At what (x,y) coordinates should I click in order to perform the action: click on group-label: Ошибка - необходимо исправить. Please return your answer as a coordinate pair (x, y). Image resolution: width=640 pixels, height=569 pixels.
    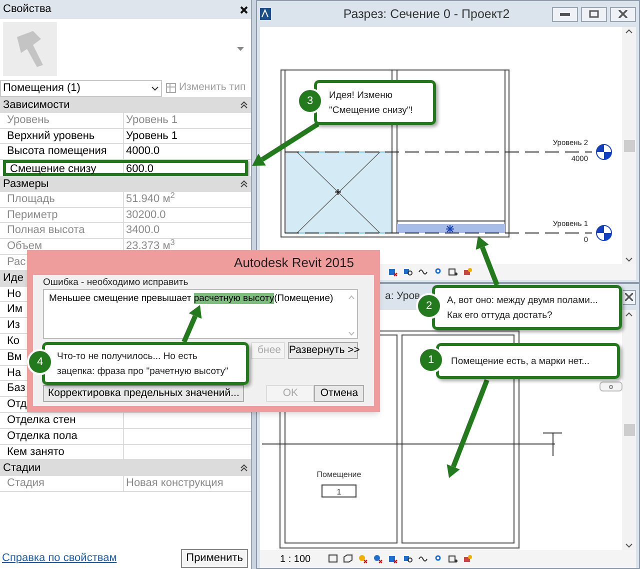
    Looking at the image, I should click on (116, 283).